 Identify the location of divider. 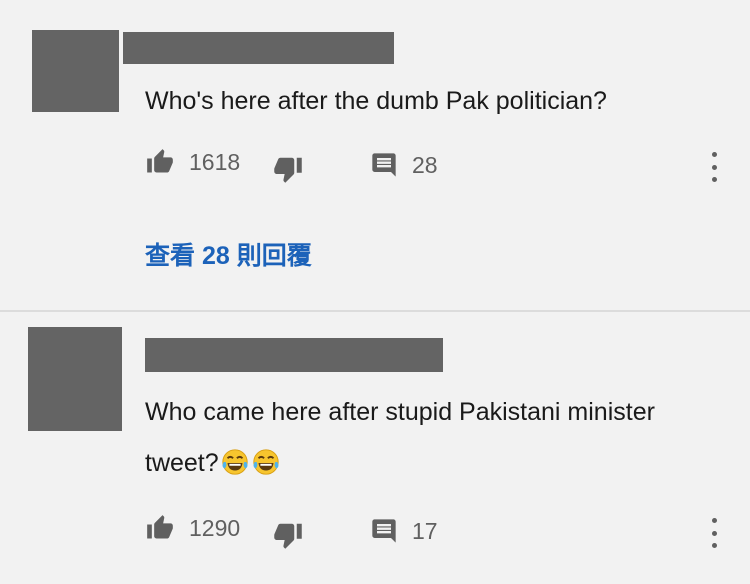
(375, 311).